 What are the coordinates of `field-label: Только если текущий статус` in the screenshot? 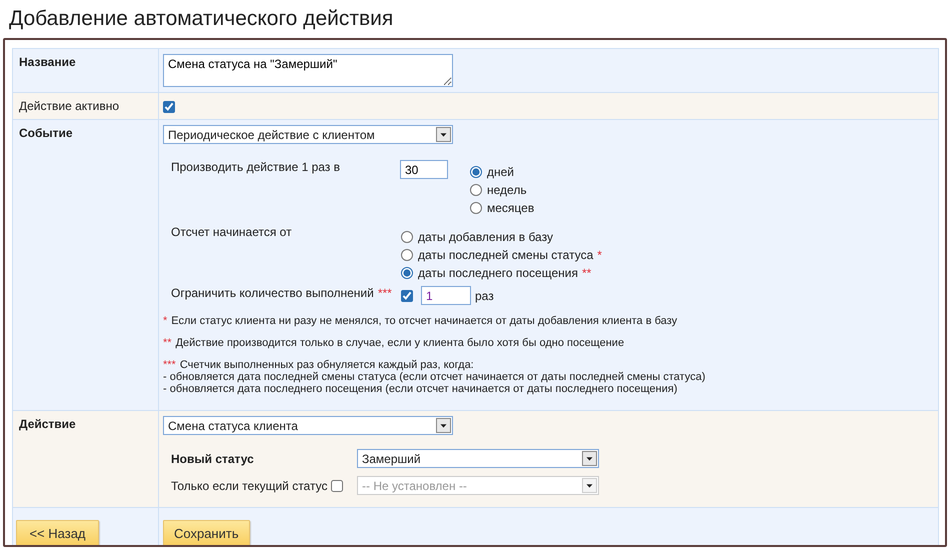 It's located at (249, 486).